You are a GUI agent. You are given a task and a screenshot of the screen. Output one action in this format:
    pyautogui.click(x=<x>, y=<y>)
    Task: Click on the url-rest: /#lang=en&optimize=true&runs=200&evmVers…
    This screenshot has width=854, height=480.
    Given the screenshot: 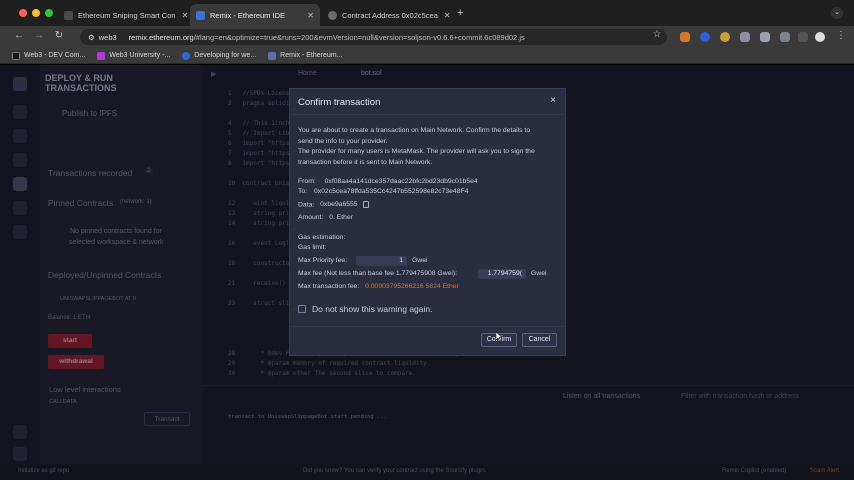 What is the action you would take?
    pyautogui.click(x=359, y=37)
    